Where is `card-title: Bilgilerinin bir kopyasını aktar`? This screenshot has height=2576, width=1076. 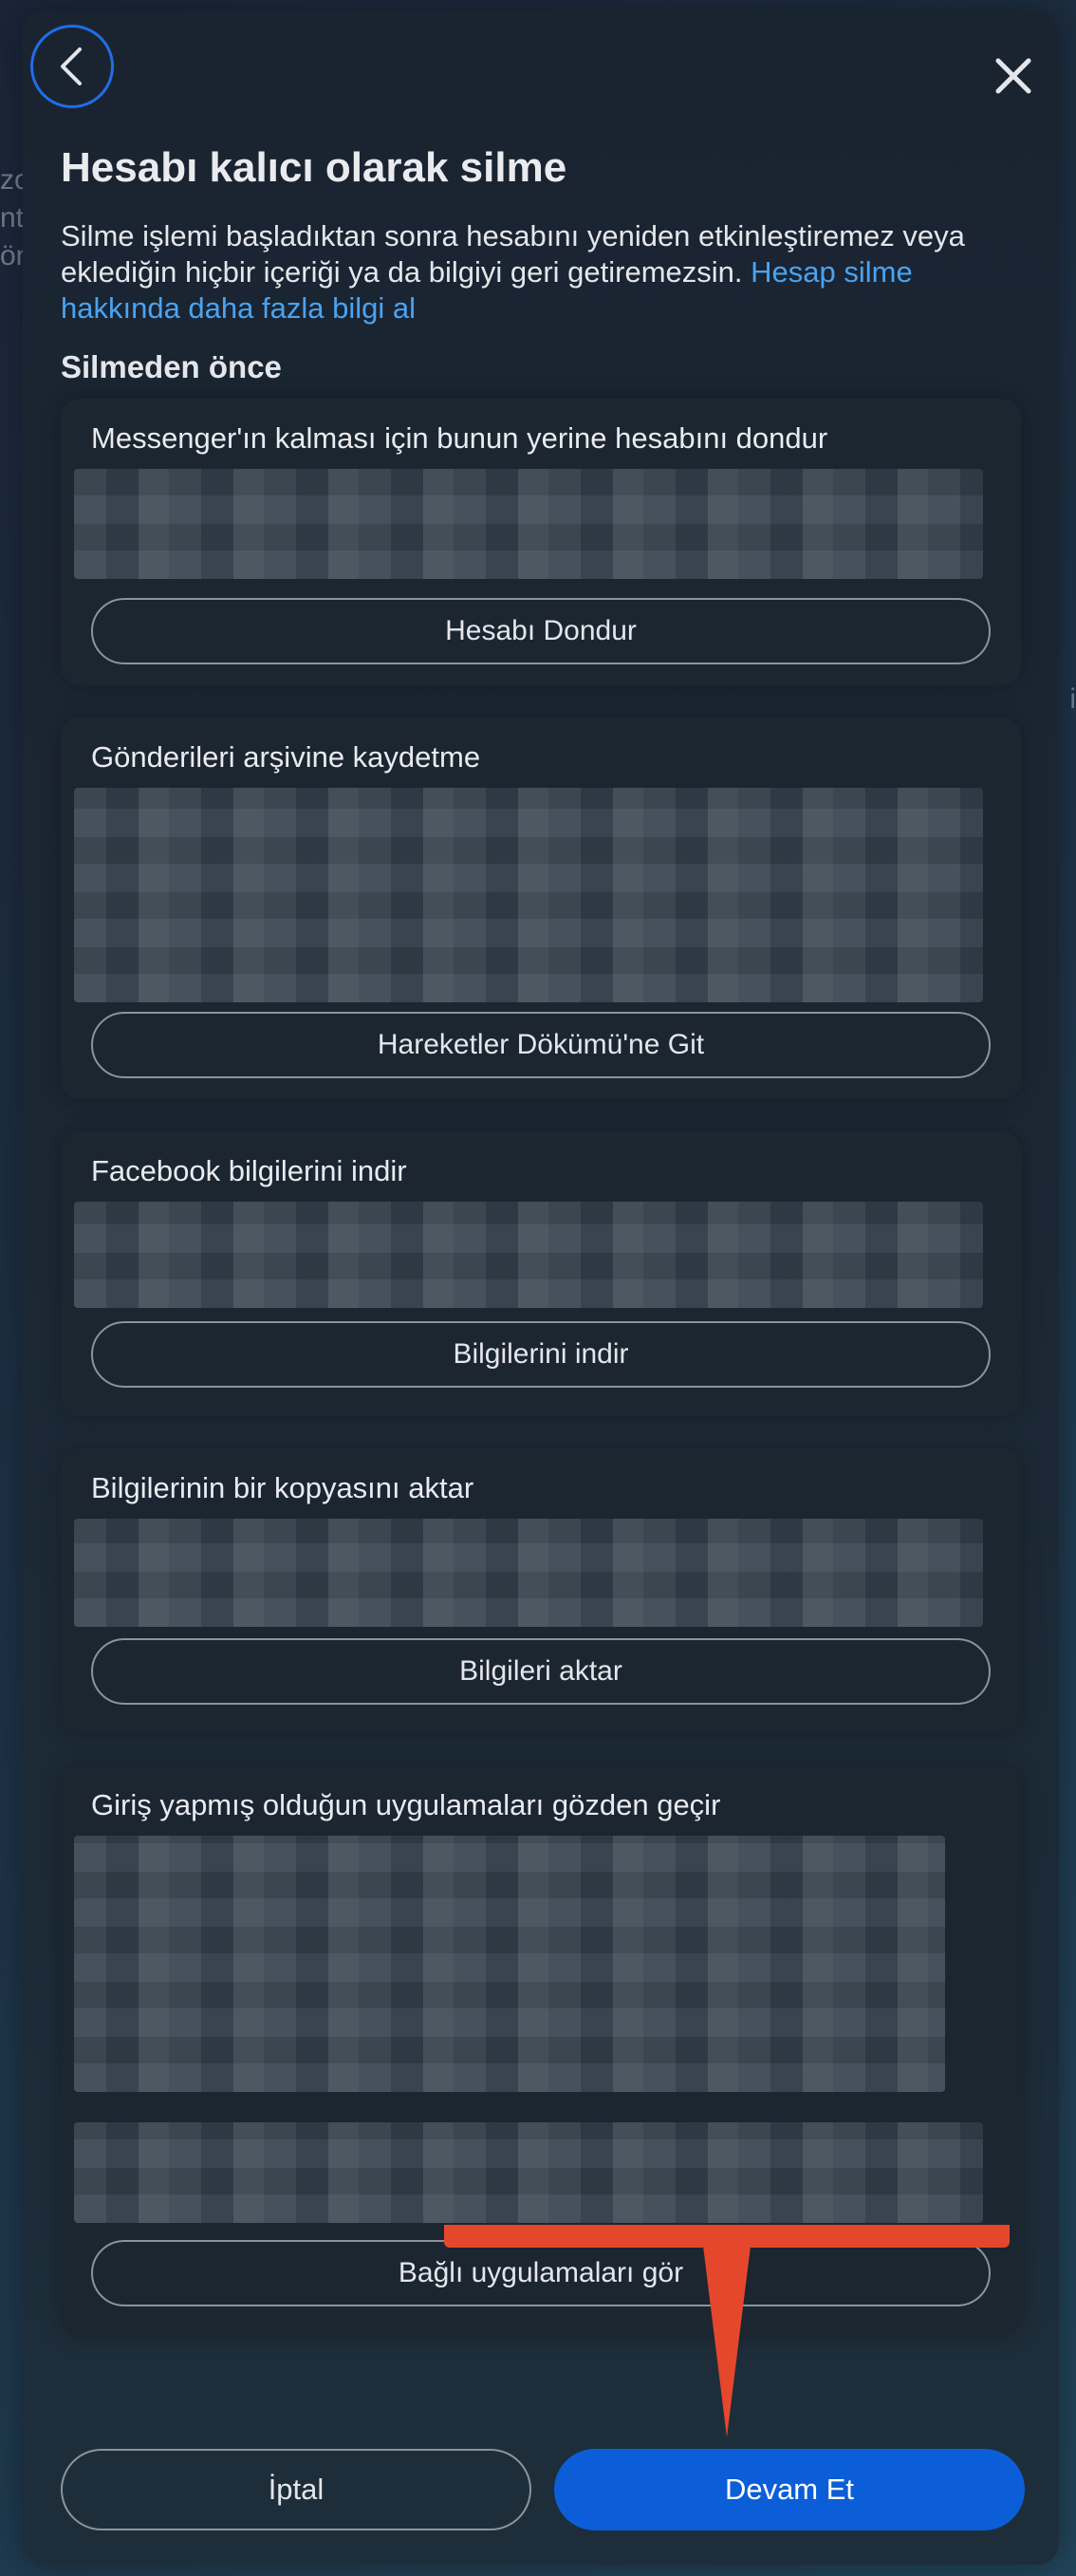
card-title: Bilgilerinin bir kopyasını aktar is located at coordinates (282, 1487).